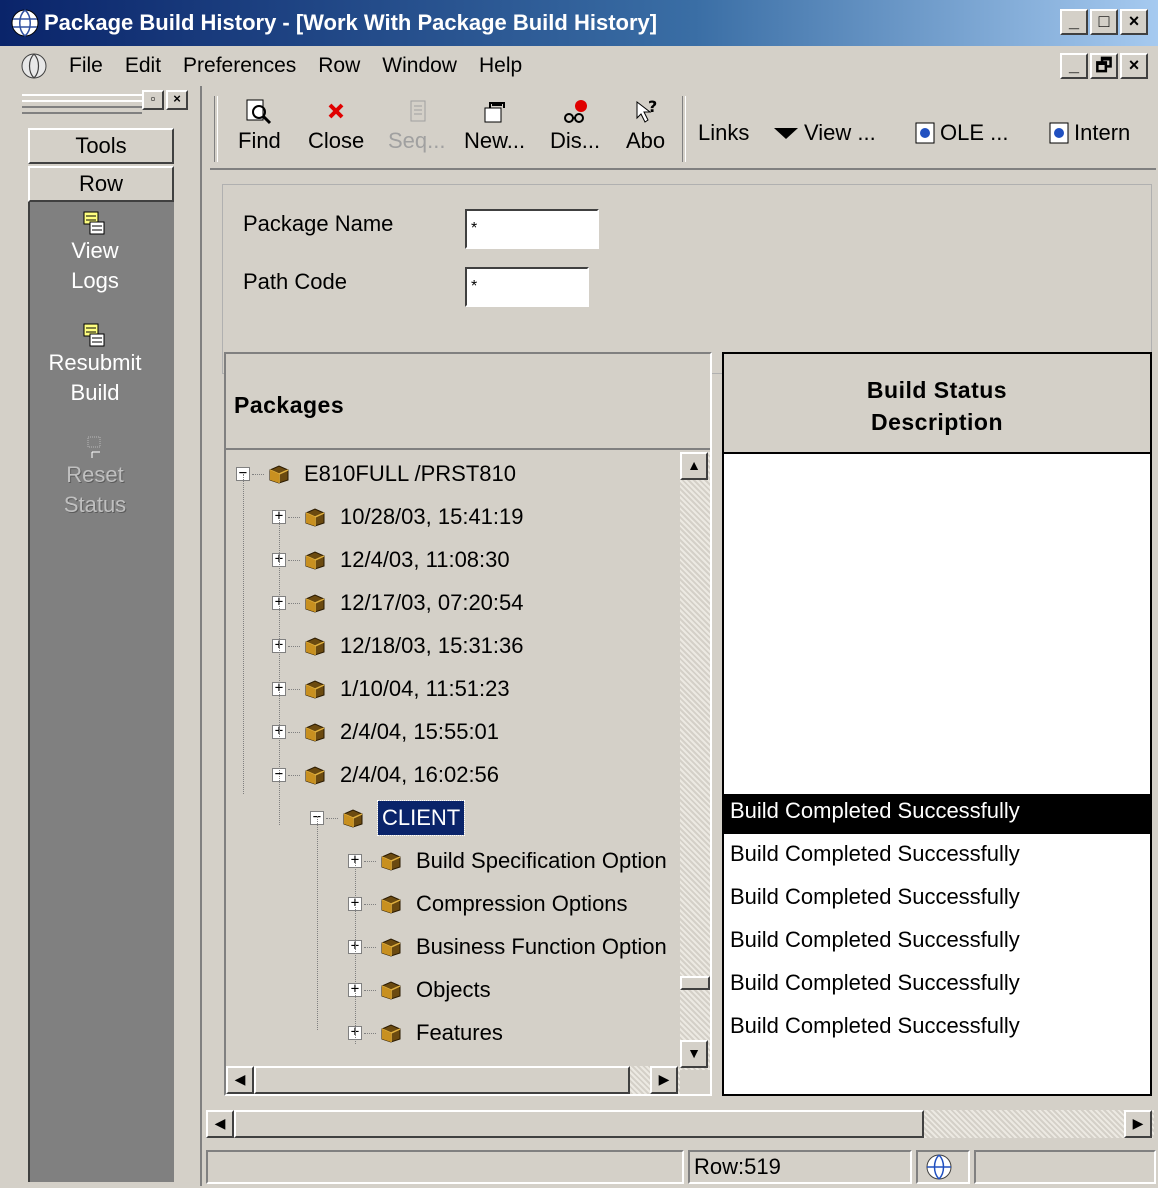 Image resolution: width=1158 pixels, height=1188 pixels. What do you see at coordinates (95, 253) in the screenshot?
I see `view-logs-action: View Logs` at bounding box center [95, 253].